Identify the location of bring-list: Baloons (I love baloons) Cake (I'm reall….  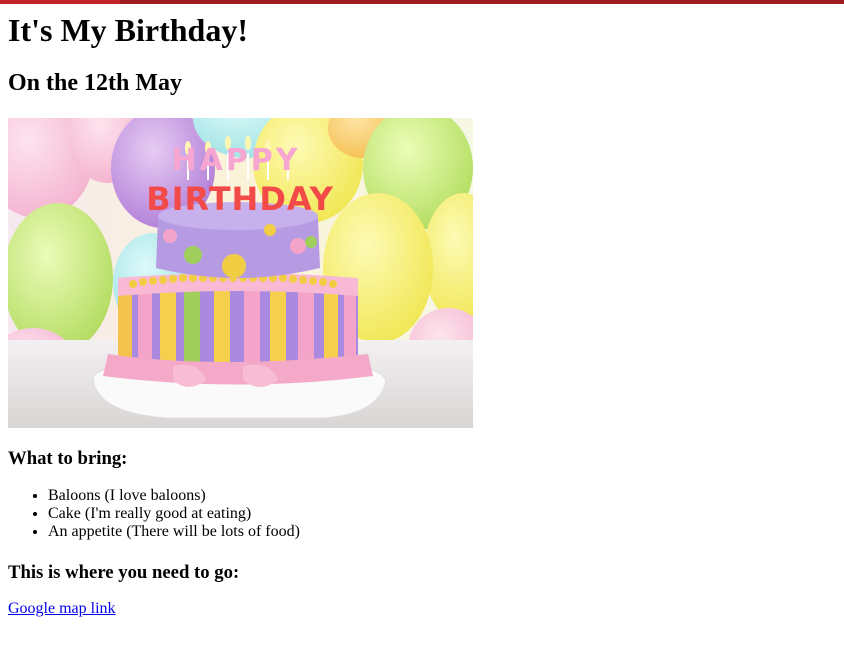
(154, 514).